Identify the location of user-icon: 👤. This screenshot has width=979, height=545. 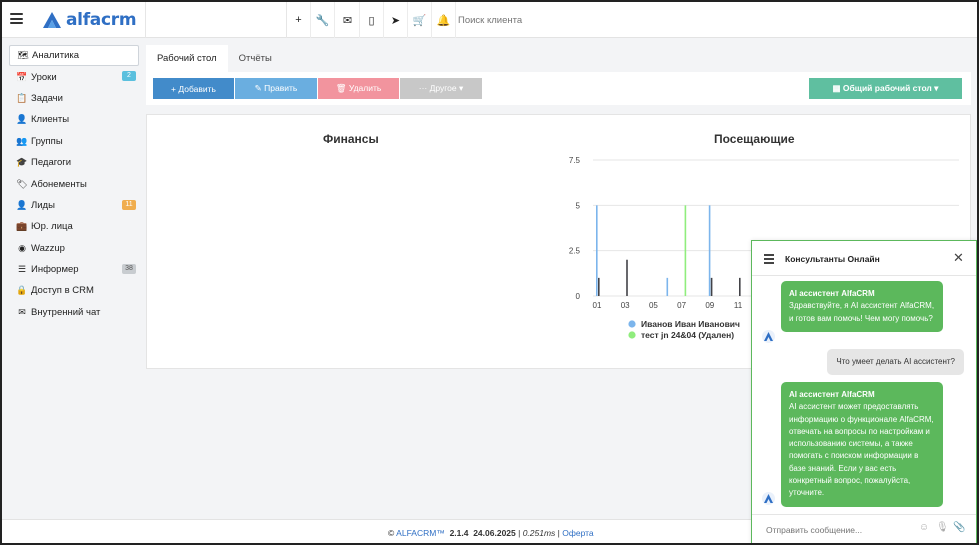
(22, 119).